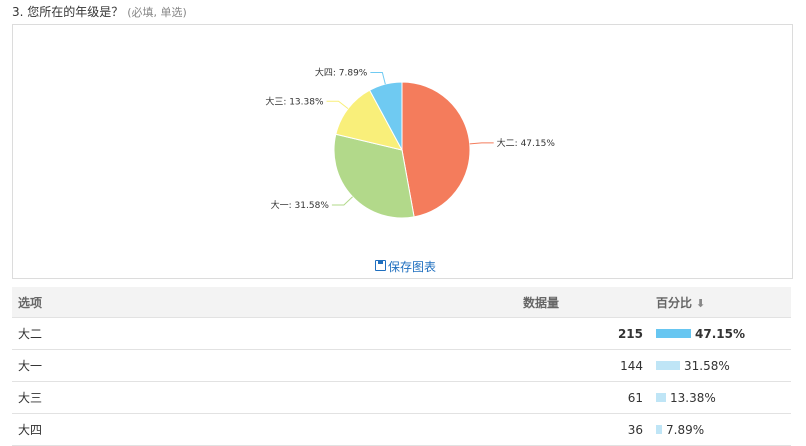 This screenshot has height=446, width=806. I want to click on table-header-row: 选项 数据量 百分比 ⬇, so click(401, 302).